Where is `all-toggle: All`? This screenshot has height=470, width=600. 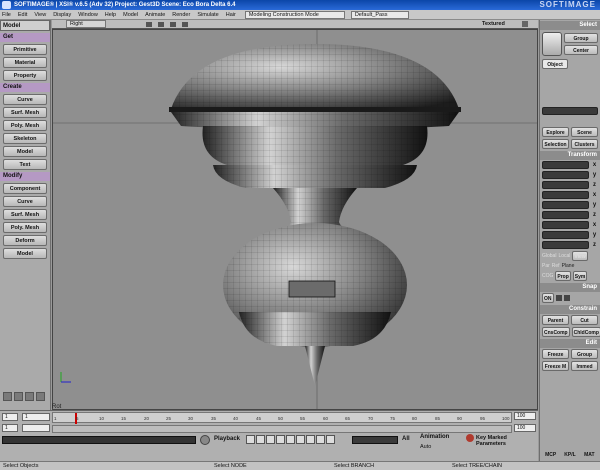
all-toggle: All is located at coordinates (406, 439).